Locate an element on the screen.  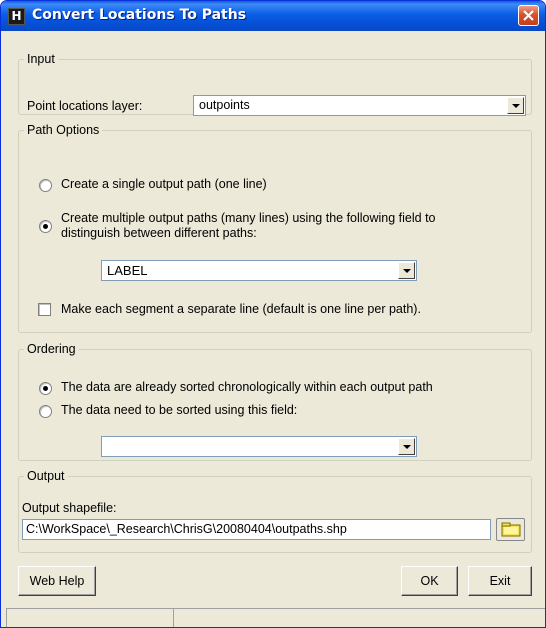
app-icon: H is located at coordinates (16, 16).